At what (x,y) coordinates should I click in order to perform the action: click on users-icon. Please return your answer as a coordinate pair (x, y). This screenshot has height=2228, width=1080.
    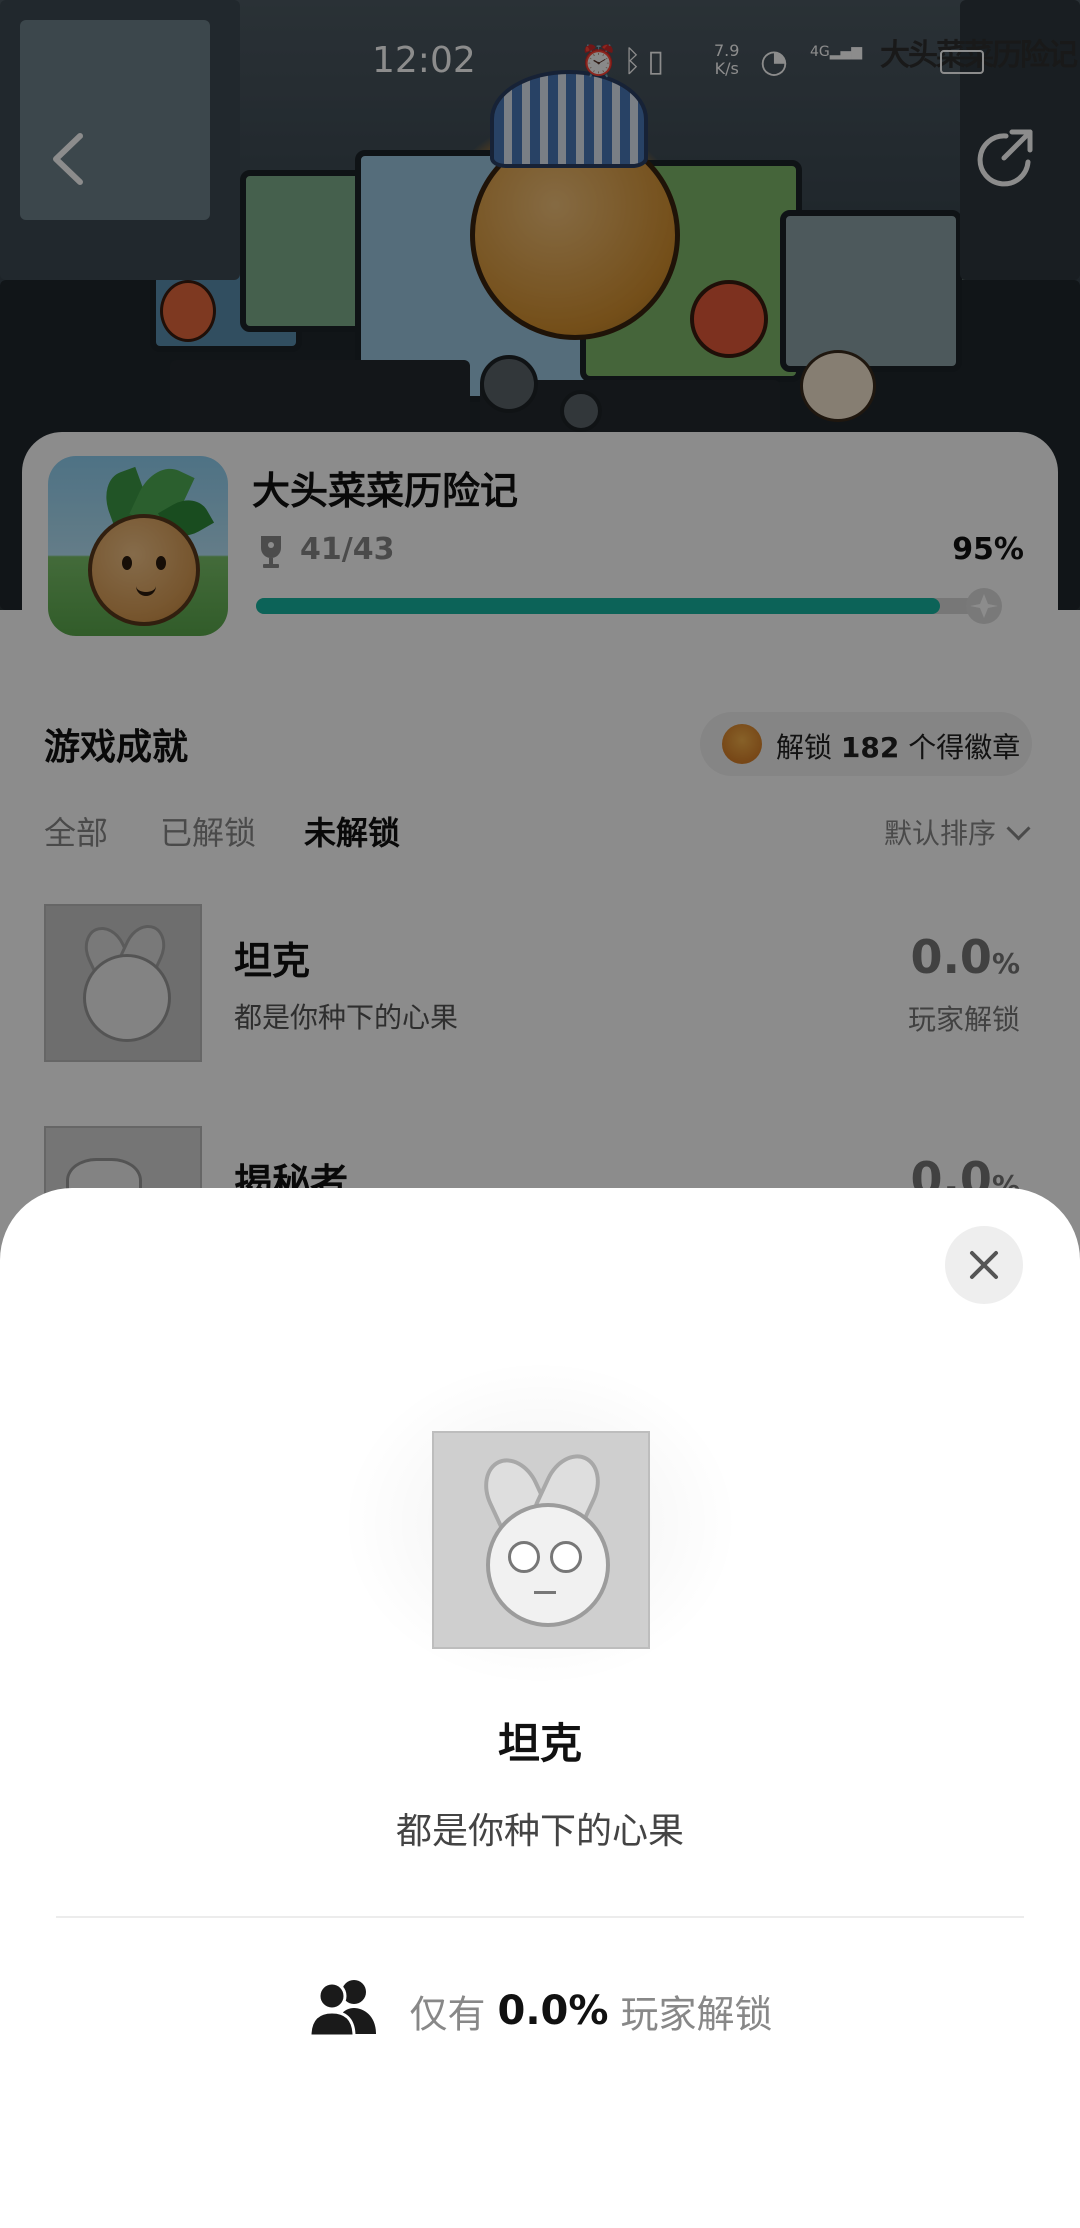
    Looking at the image, I should click on (342, 2009).